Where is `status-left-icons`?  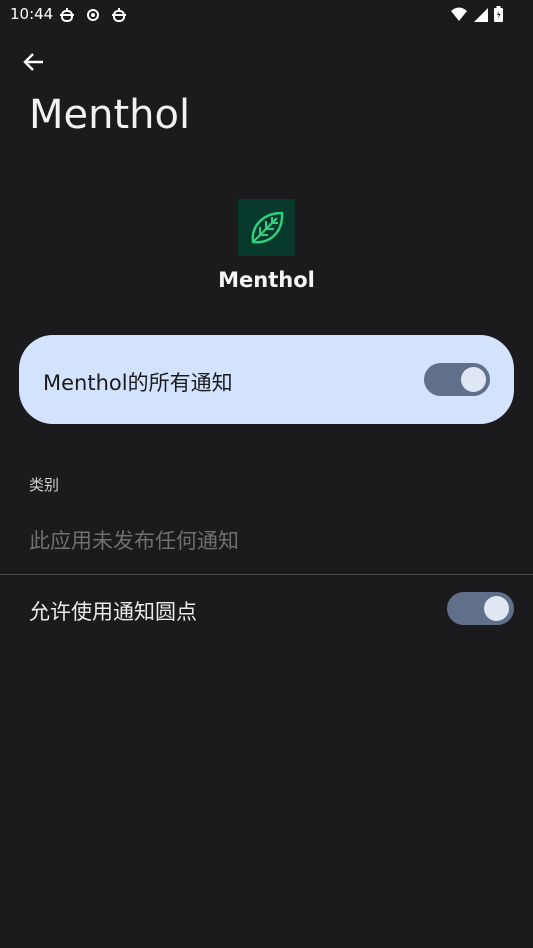
status-left-icons is located at coordinates (93, 17).